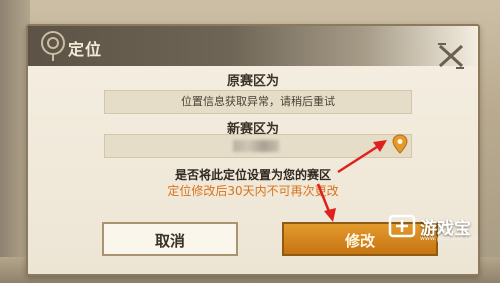  What do you see at coordinates (252, 81) in the screenshot?
I see `original-region-label: 原赛区为` at bounding box center [252, 81].